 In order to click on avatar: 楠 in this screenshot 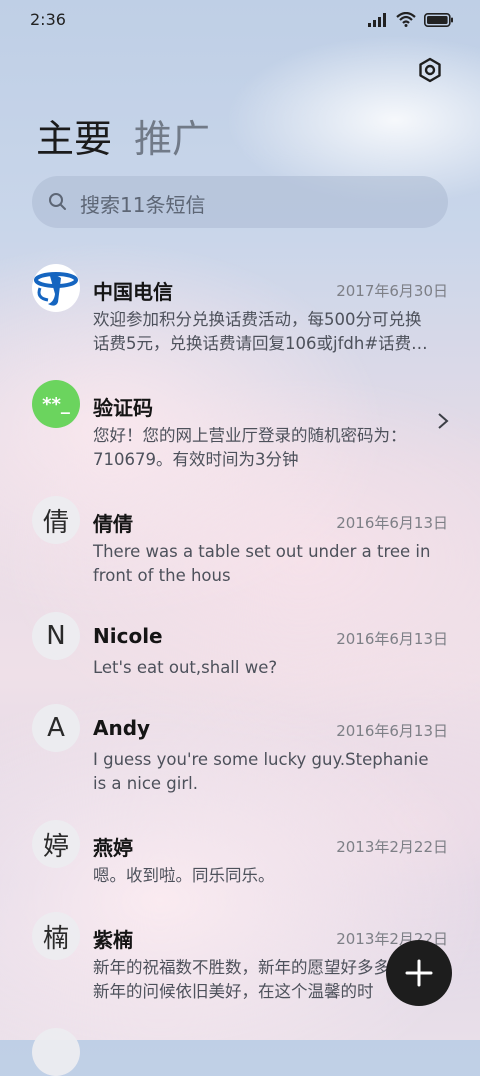, I will do `click(56, 936)`.